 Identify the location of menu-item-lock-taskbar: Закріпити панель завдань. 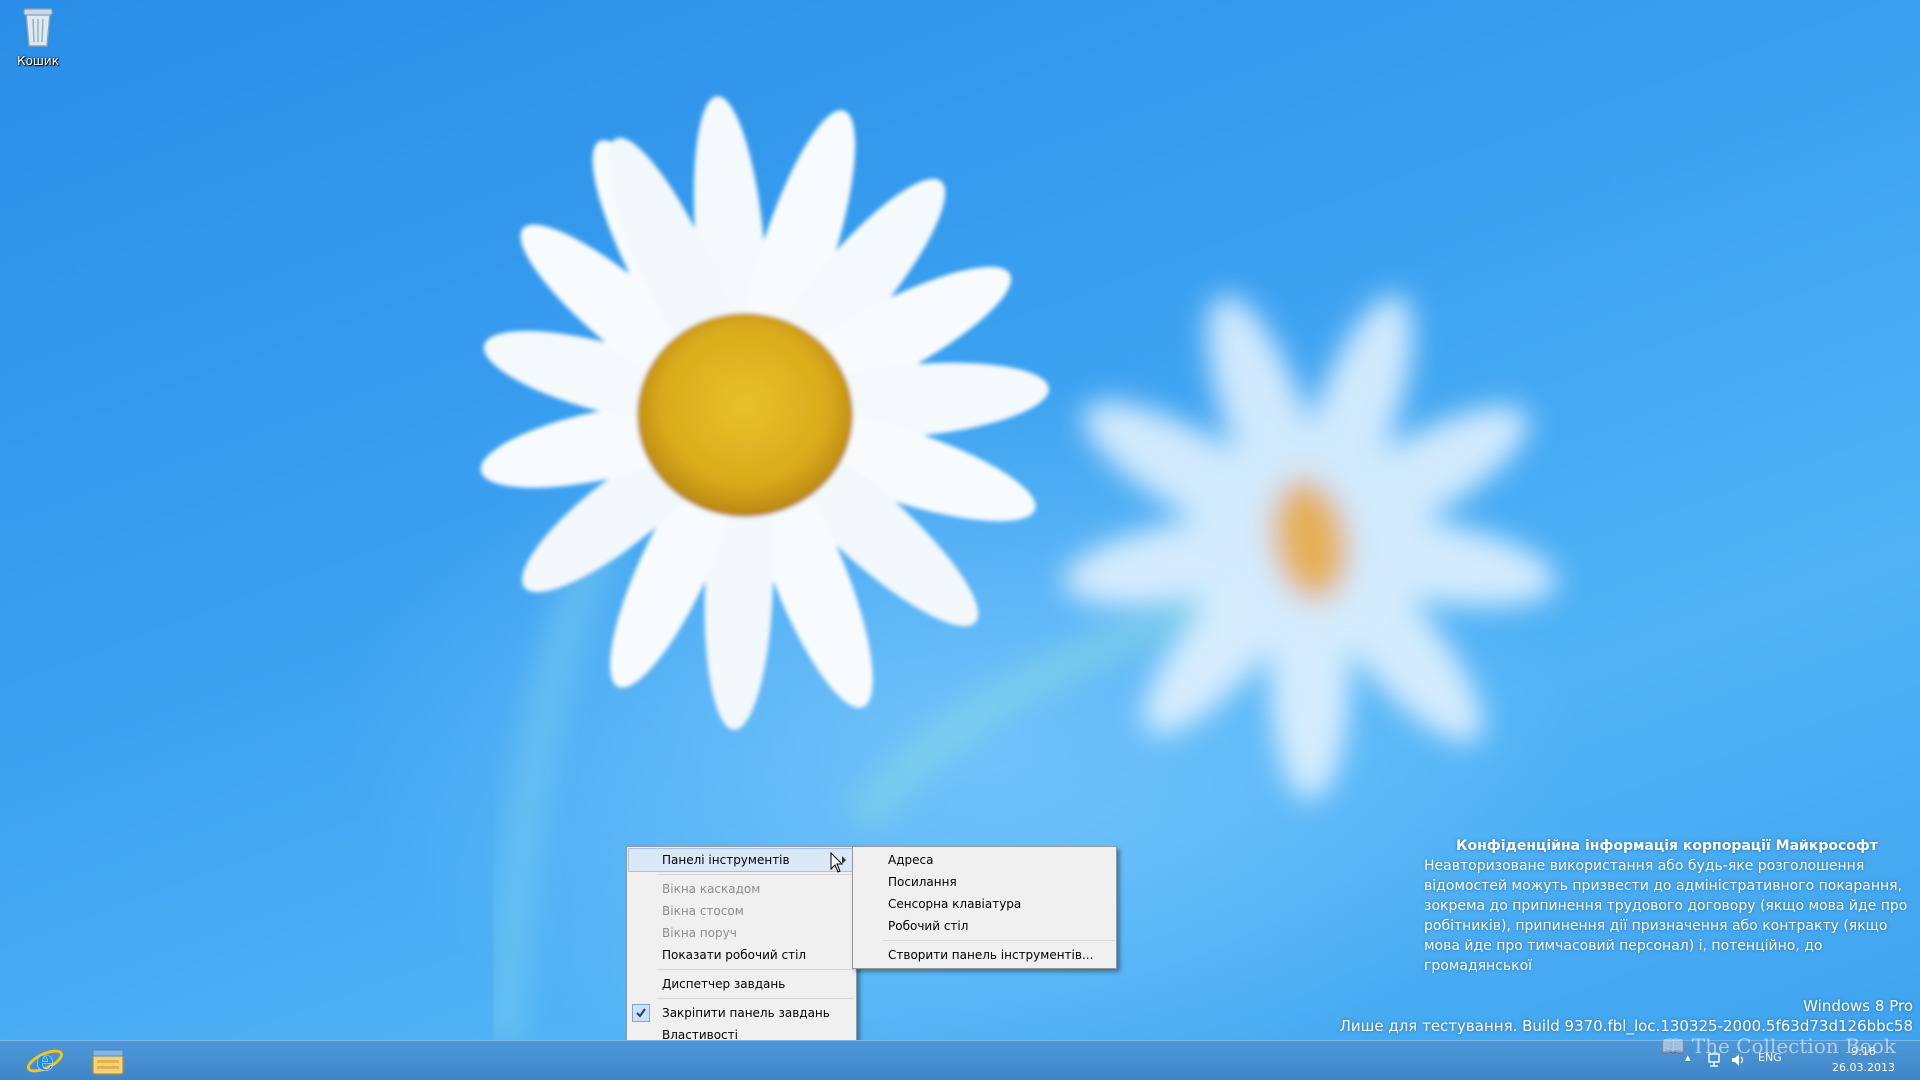
(741, 1013).